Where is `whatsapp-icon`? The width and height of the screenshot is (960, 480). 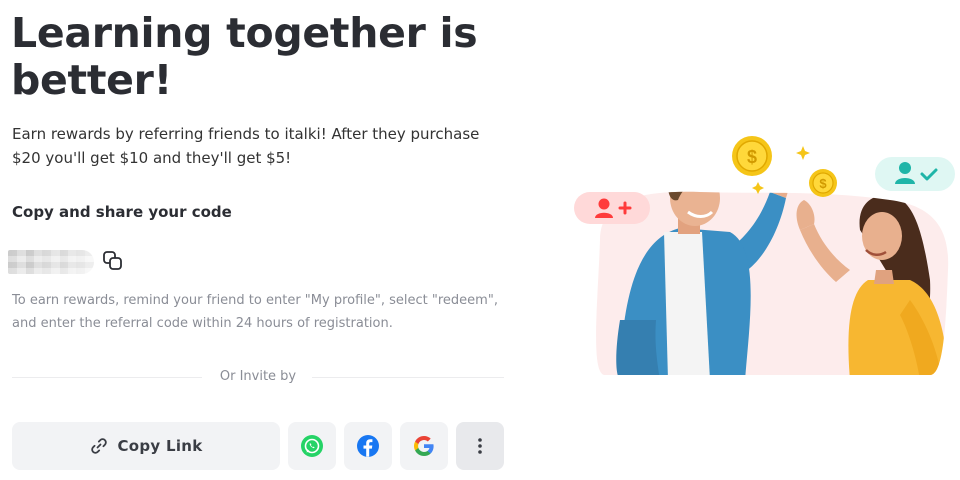
whatsapp-icon is located at coordinates (312, 446).